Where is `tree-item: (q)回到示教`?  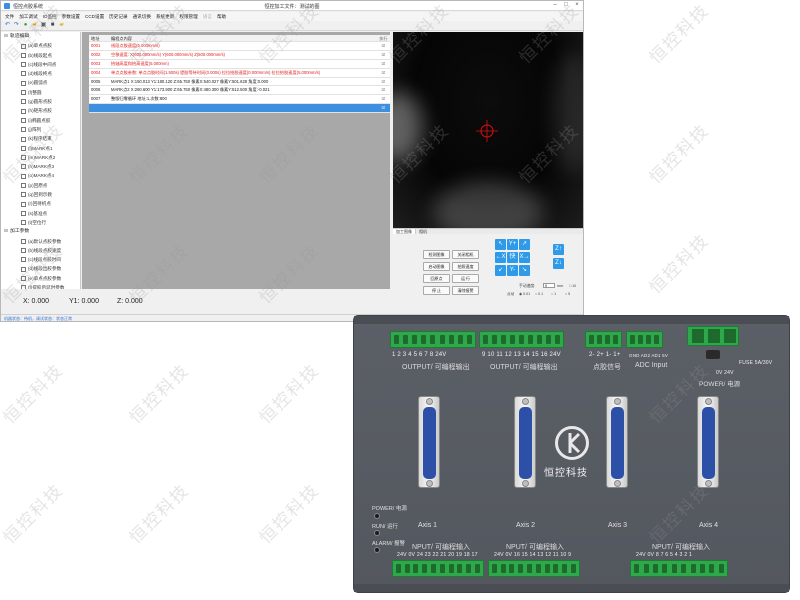
tree-item: (q)回到示教 is located at coordinates (40, 194).